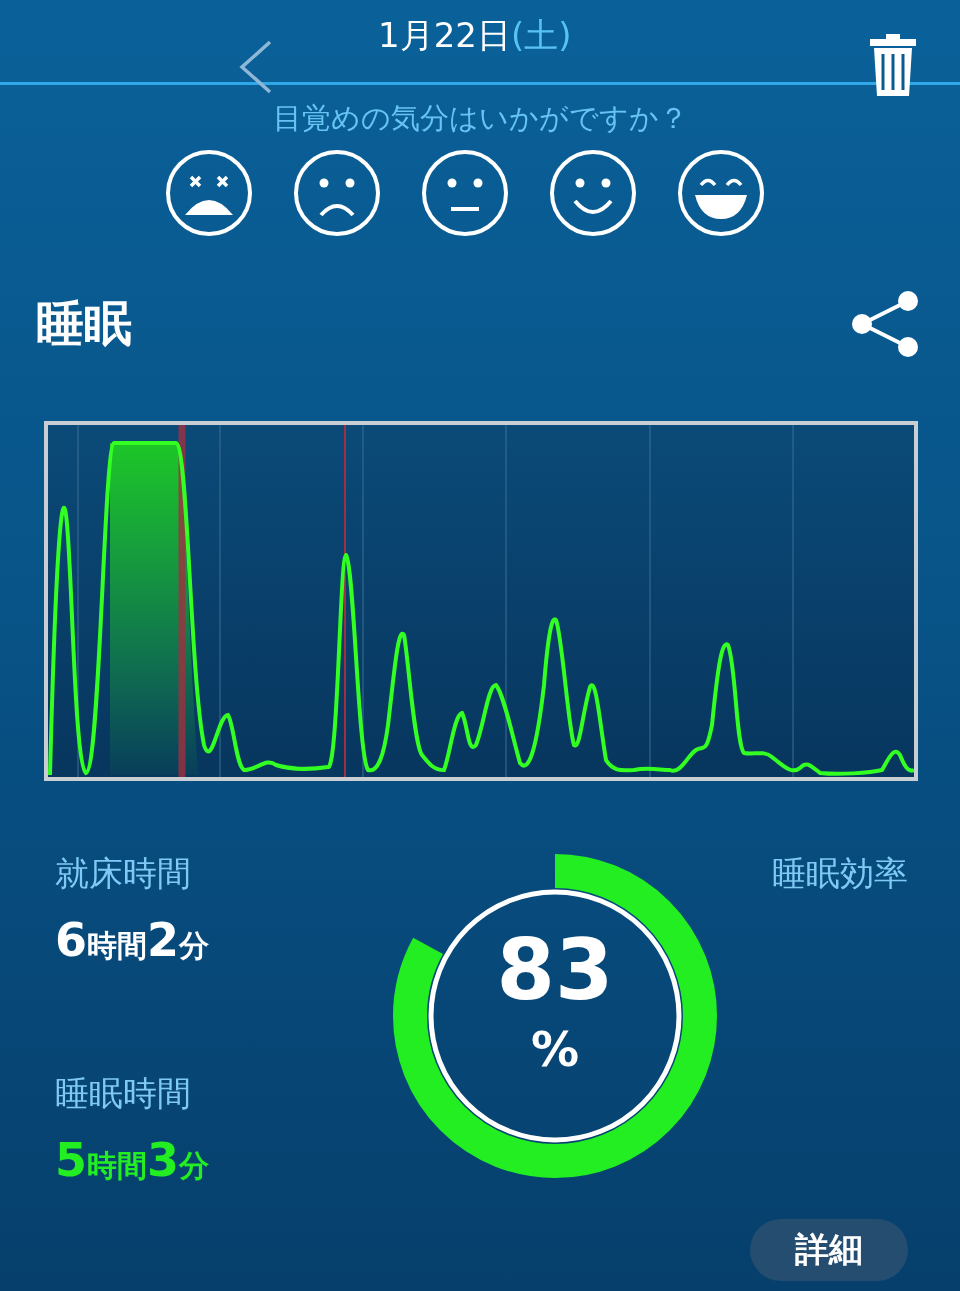  Describe the element at coordinates (444, 35) in the screenshot. I see `date-text: 1月22日` at that location.